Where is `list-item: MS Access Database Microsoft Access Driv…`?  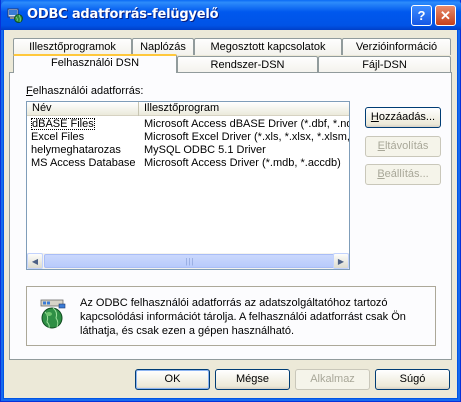
list-item: MS Access Database Microsoft Access Driv… is located at coordinates (188, 163).